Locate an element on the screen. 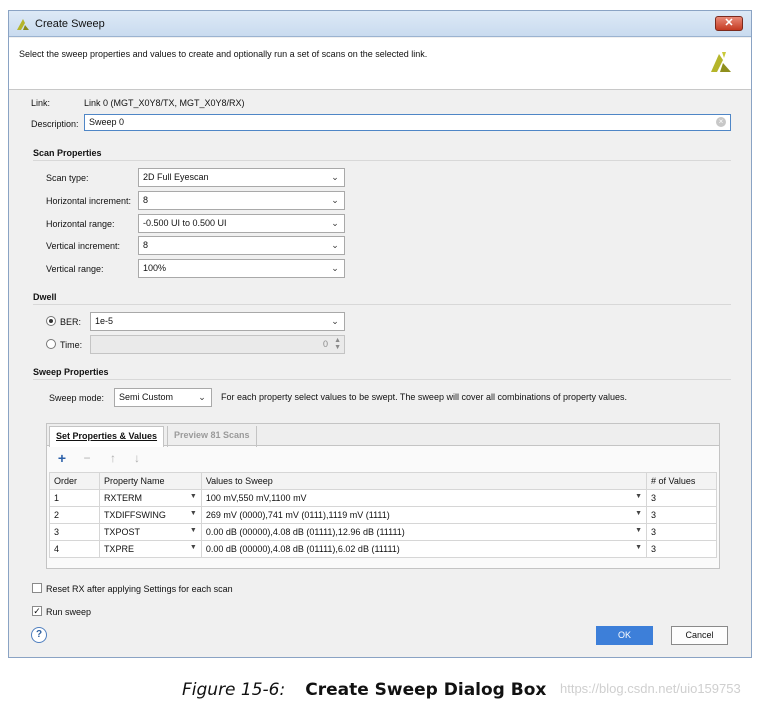 The height and width of the screenshot is (706, 760). reset-rx-checkbox is located at coordinates (37, 588).